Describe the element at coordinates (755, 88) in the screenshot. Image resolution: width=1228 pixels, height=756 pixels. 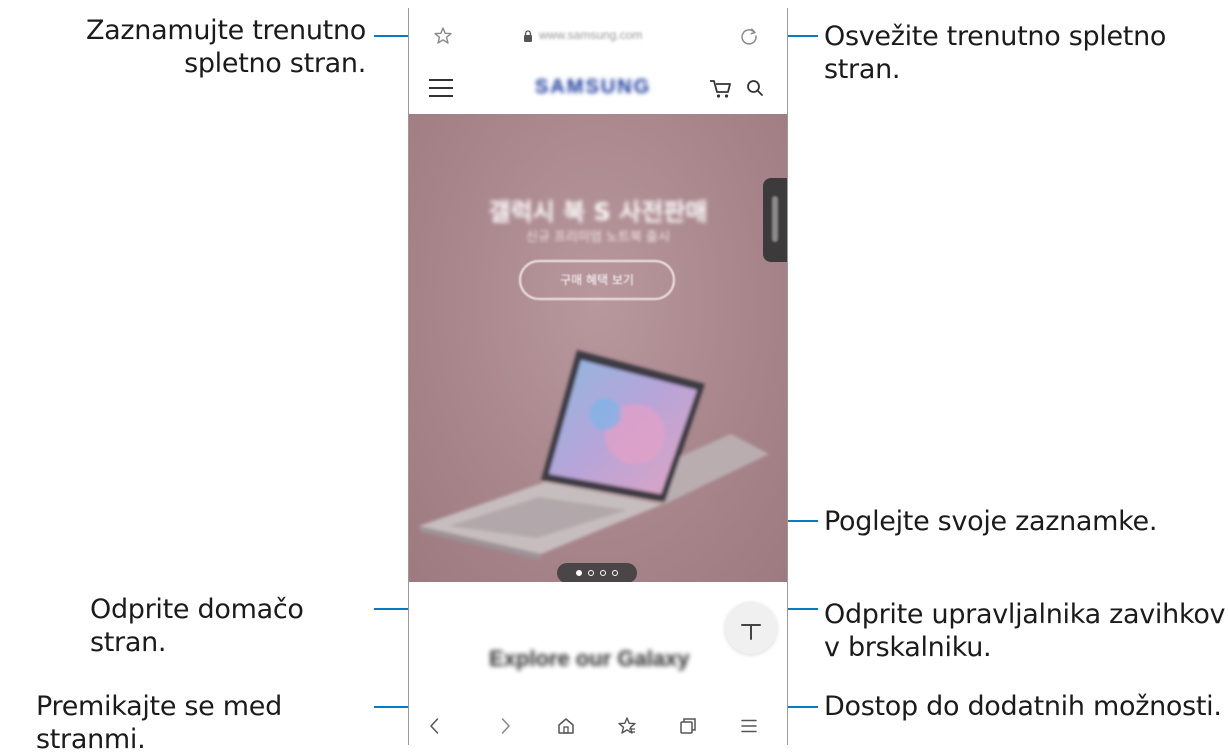
I see `search-icon` at that location.